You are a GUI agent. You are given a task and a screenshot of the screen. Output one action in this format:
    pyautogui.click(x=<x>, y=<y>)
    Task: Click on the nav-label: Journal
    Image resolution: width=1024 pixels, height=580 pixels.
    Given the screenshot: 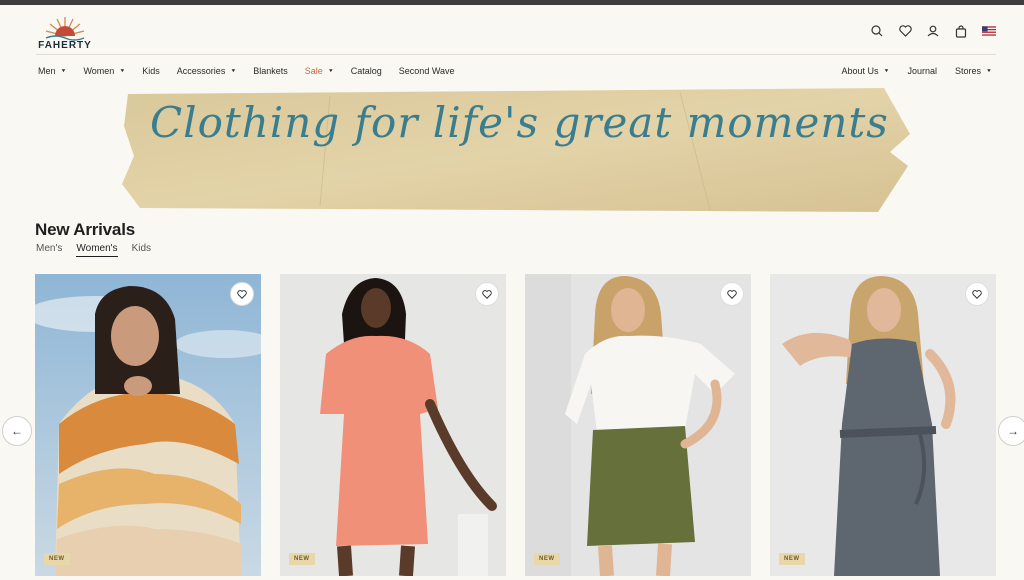 What is the action you would take?
    pyautogui.click(x=922, y=71)
    